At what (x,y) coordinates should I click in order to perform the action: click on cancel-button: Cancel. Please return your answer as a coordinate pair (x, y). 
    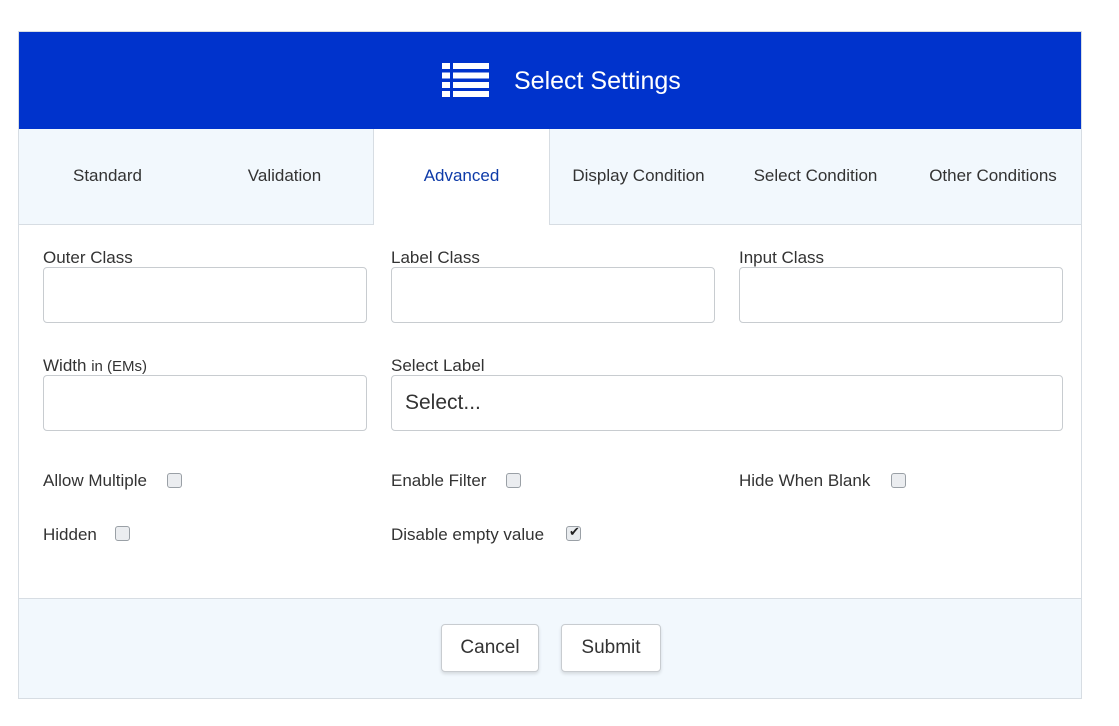
    Looking at the image, I should click on (490, 648).